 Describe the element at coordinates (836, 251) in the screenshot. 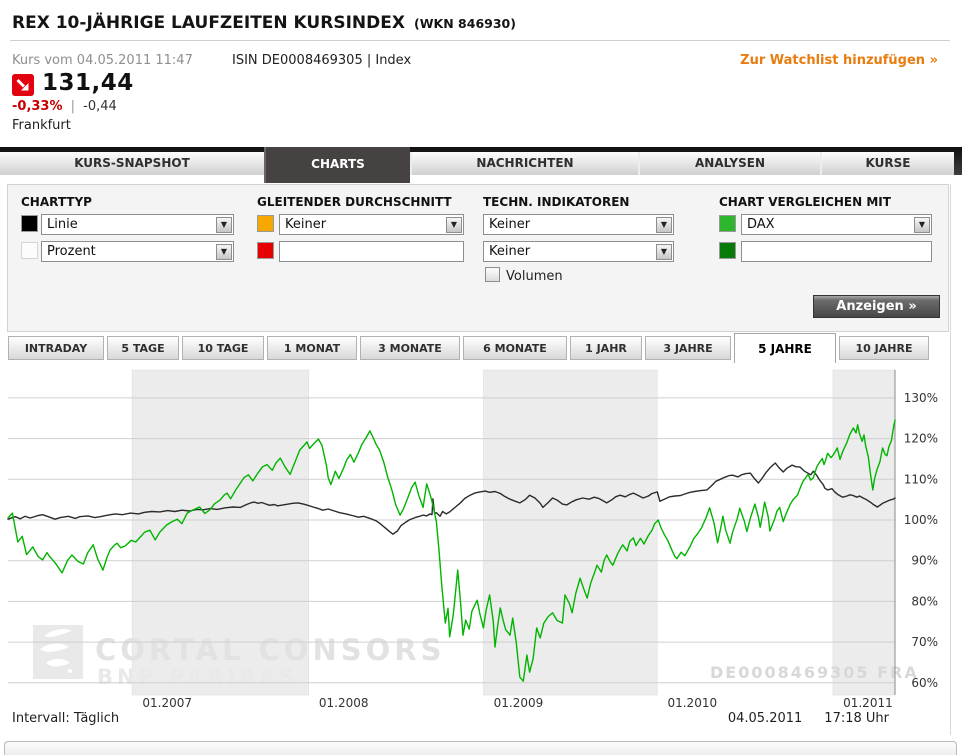

I see `compare2-input` at that location.